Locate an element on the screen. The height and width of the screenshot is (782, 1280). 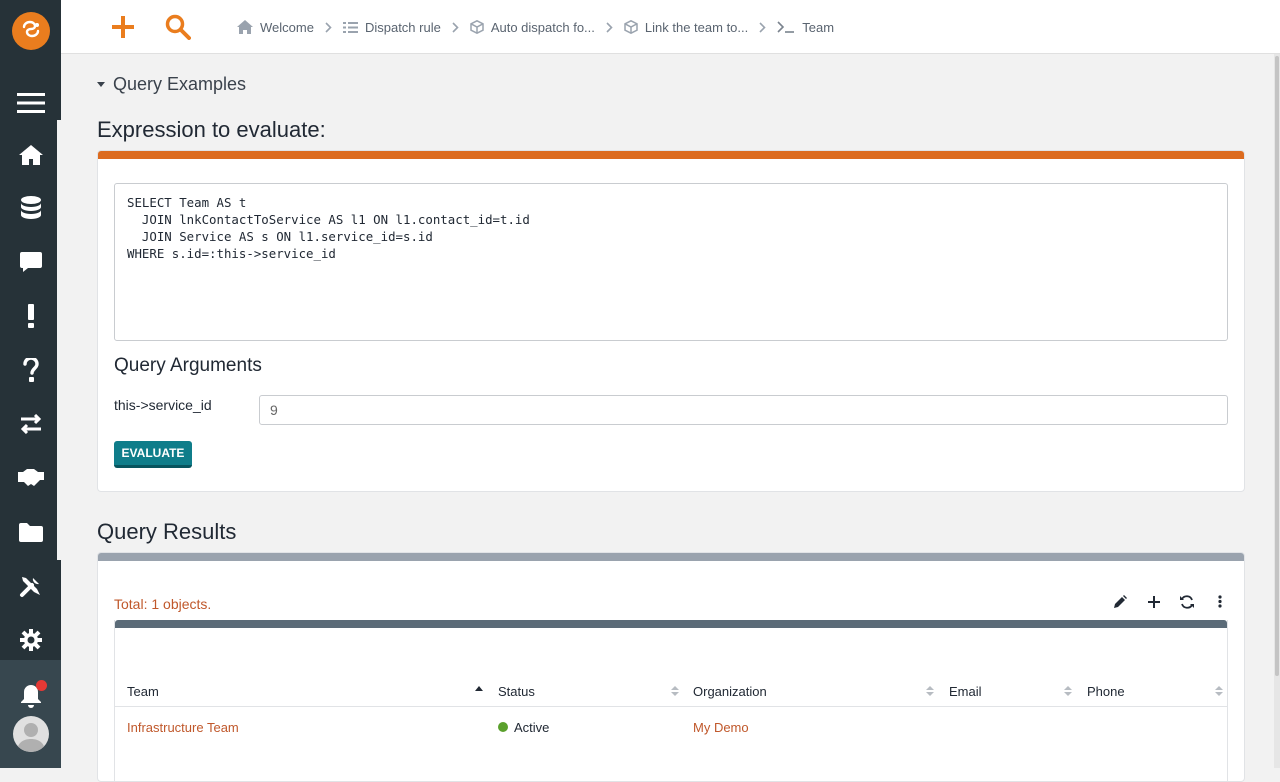
refresh-button is located at coordinates (1186, 601).